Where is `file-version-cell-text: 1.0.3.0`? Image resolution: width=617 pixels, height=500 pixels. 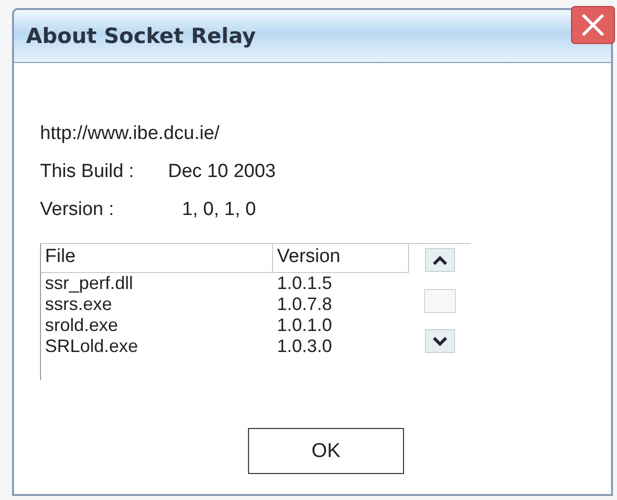 file-version-cell-text: 1.0.3.0 is located at coordinates (305, 346).